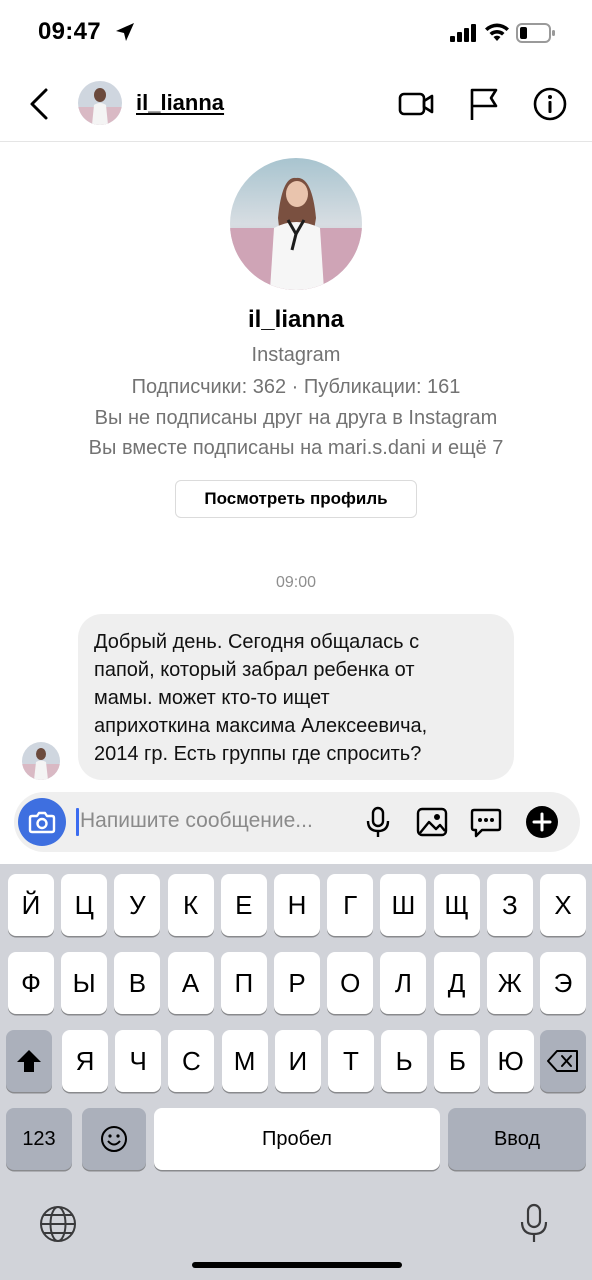 Image resolution: width=592 pixels, height=1280 pixels. Describe the element at coordinates (563, 983) in the screenshot. I see `letter-key: Э` at that location.